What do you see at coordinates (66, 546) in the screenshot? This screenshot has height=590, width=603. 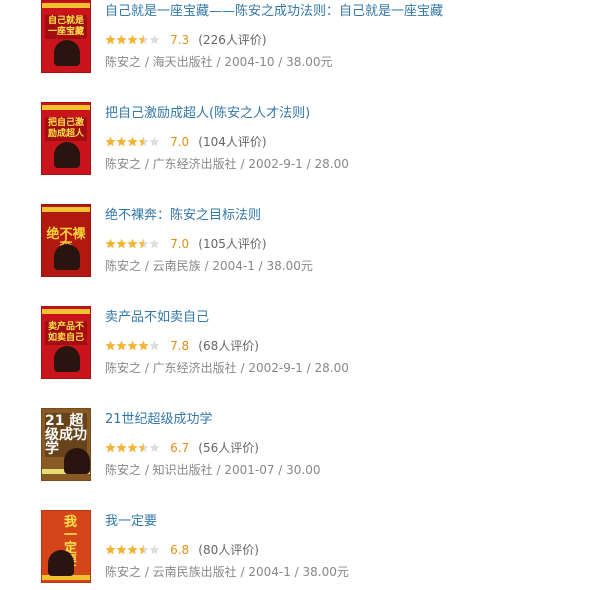 I see `book-cover-icon: 我一定要` at bounding box center [66, 546].